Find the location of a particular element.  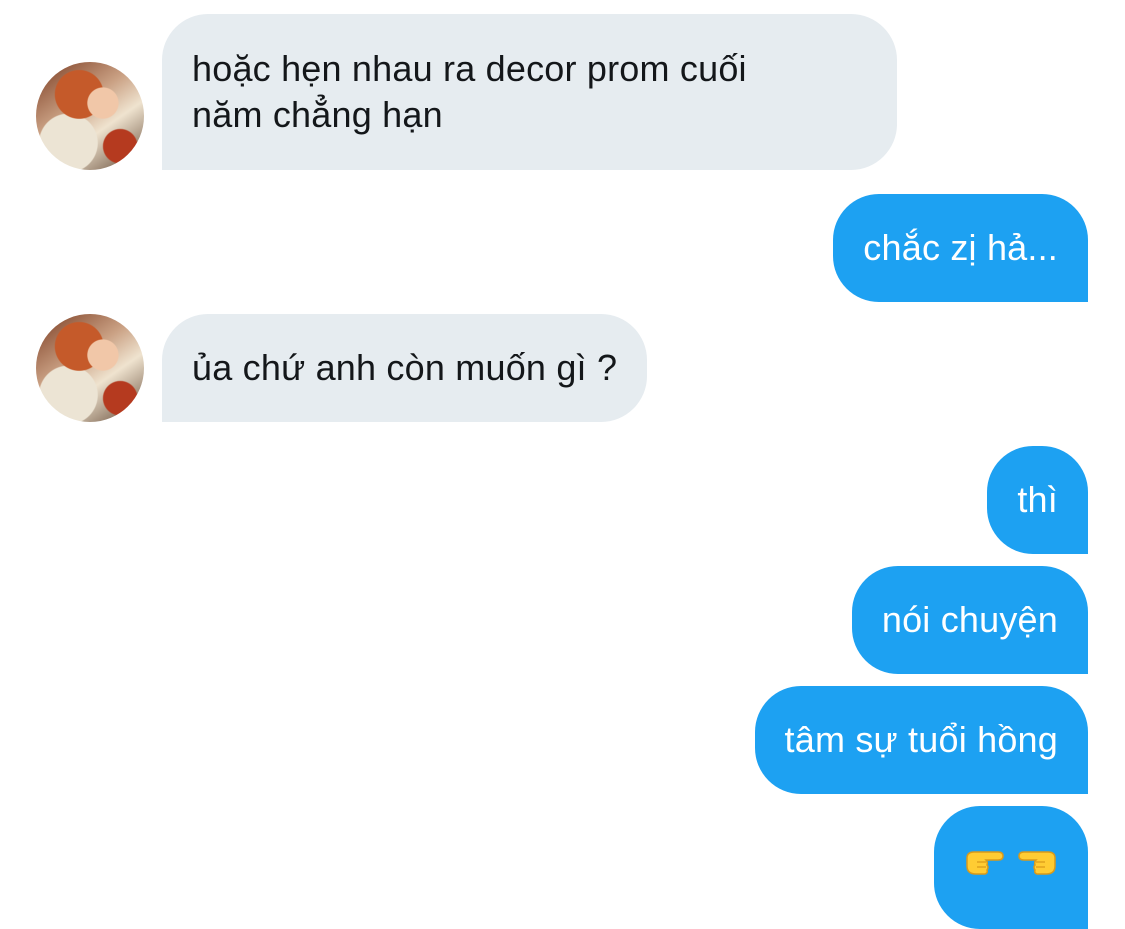

emoji-message is located at coordinates (1011, 861).